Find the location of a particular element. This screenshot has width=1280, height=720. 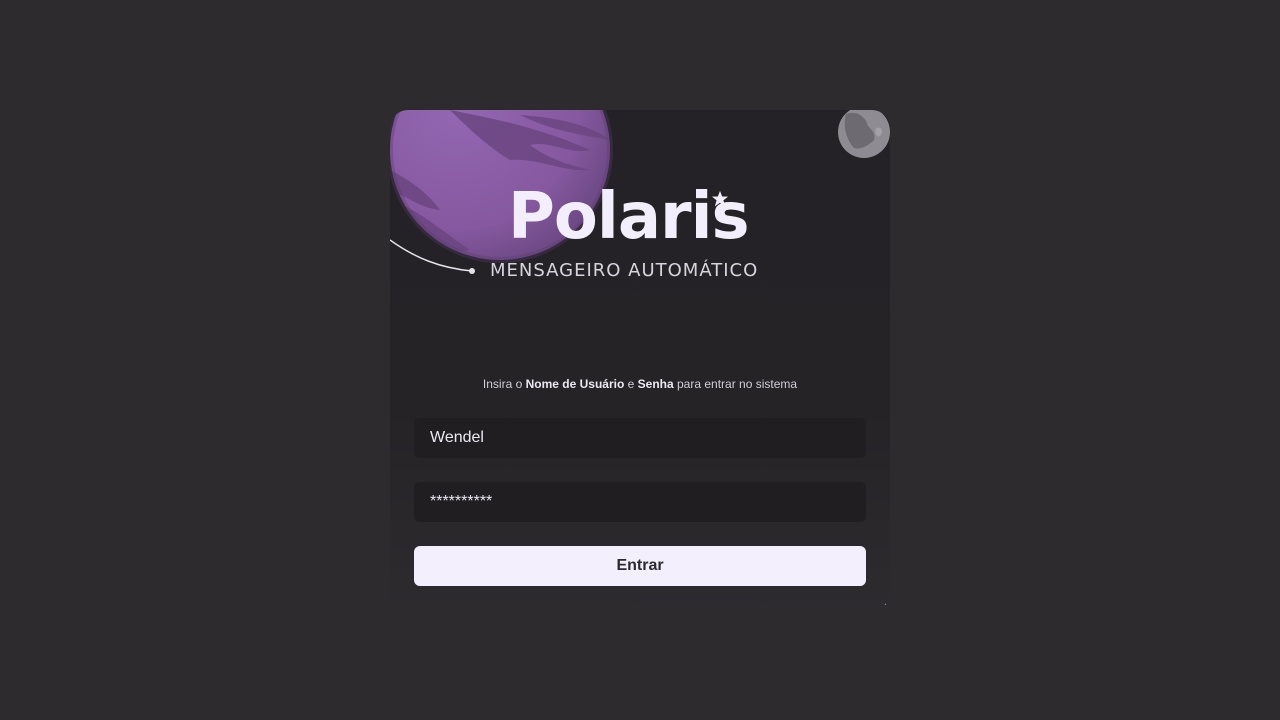

instruction-suffix: para entrar no sistema is located at coordinates (735, 384).